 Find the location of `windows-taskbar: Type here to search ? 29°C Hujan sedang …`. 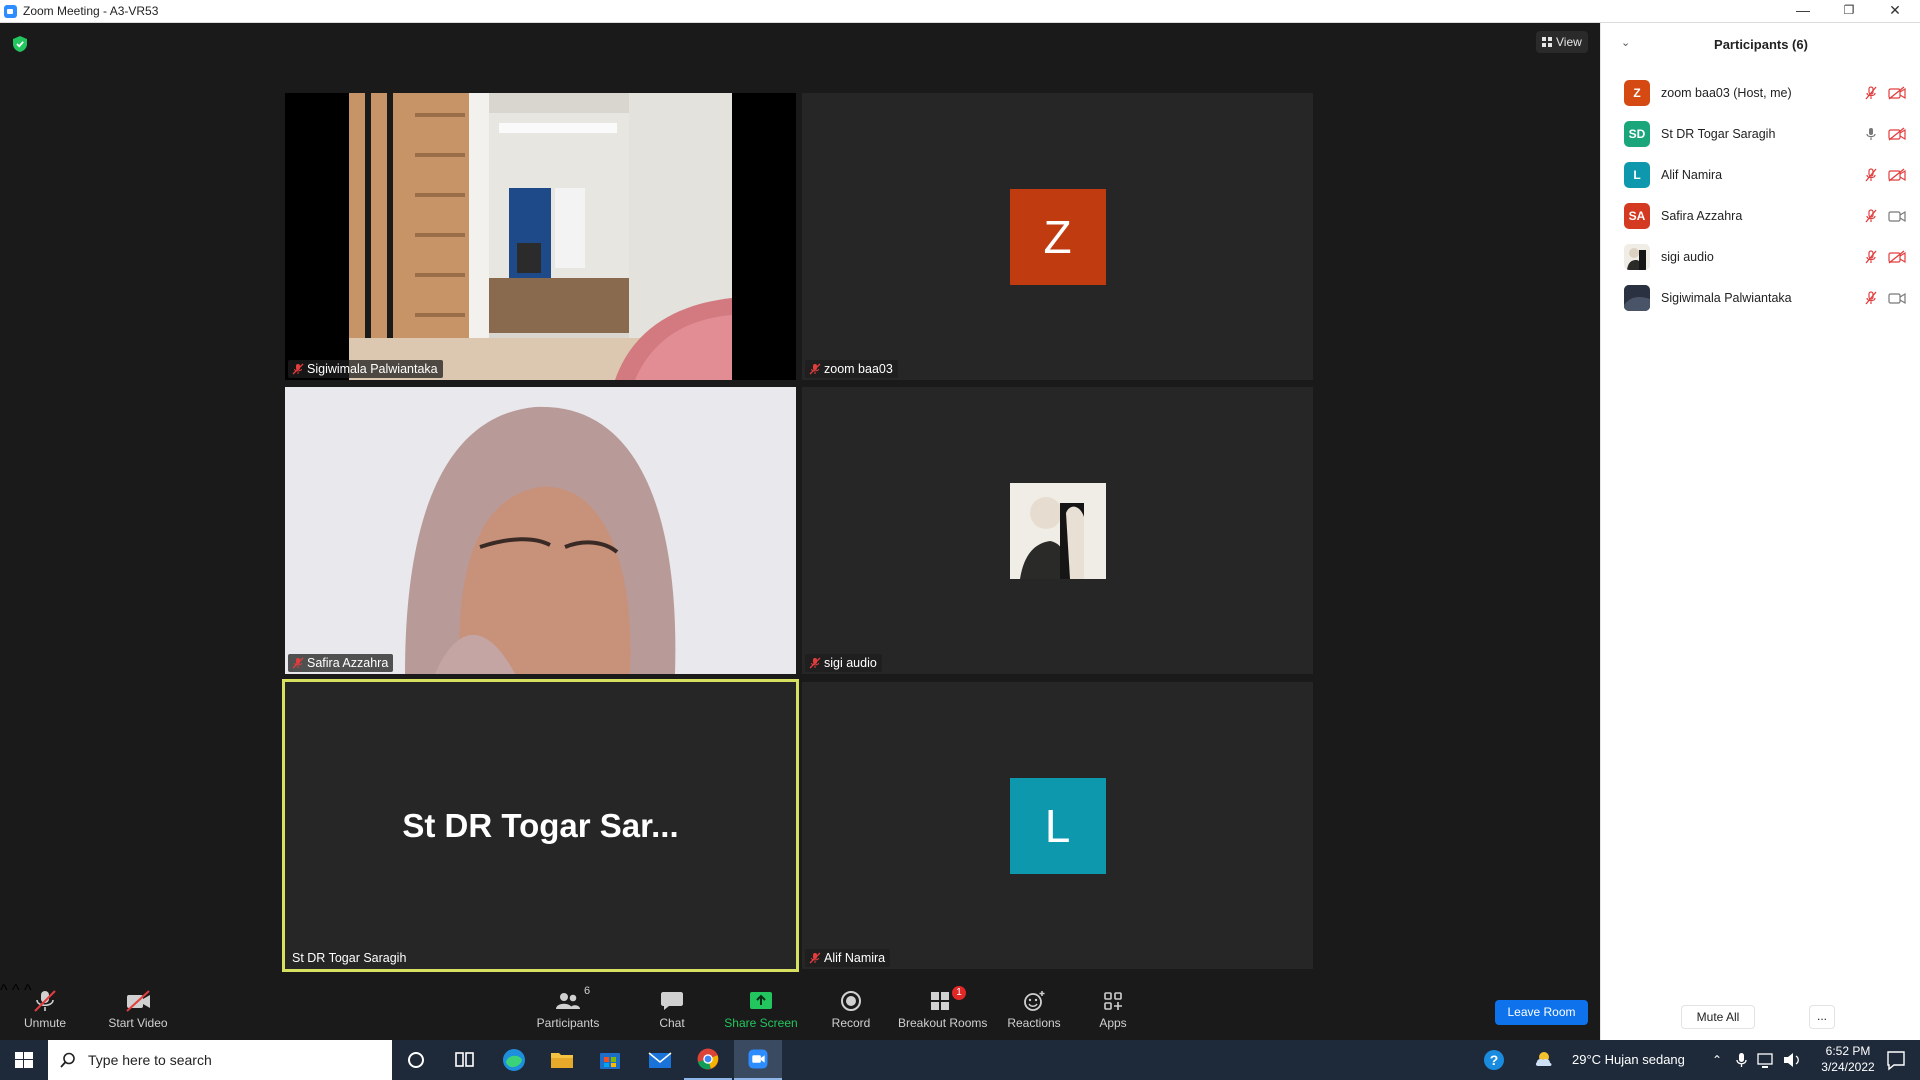

windows-taskbar: Type here to search ? 29°C Hujan sedang … is located at coordinates (960, 1060).